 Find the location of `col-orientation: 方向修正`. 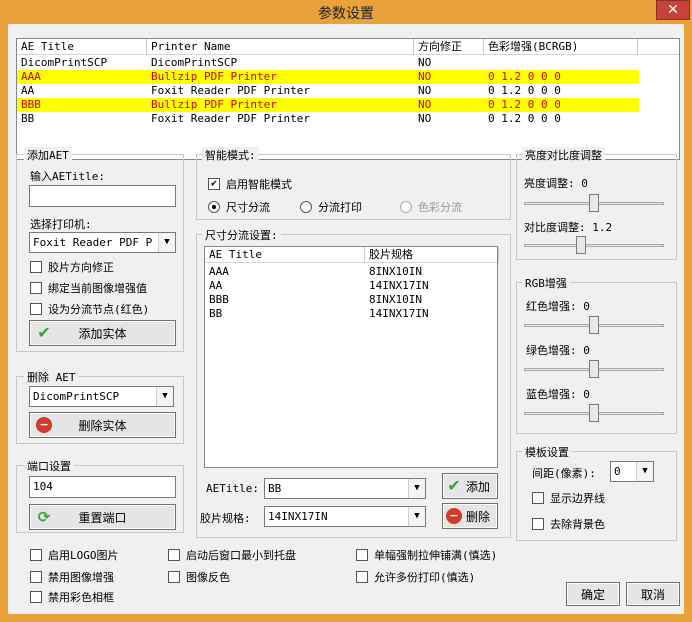

col-orientation: 方向修正 is located at coordinates (449, 47).